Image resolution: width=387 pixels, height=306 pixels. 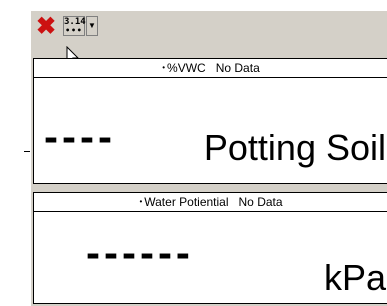 I want to click on water-potential-label: Water Potiential, so click(x=186, y=202).